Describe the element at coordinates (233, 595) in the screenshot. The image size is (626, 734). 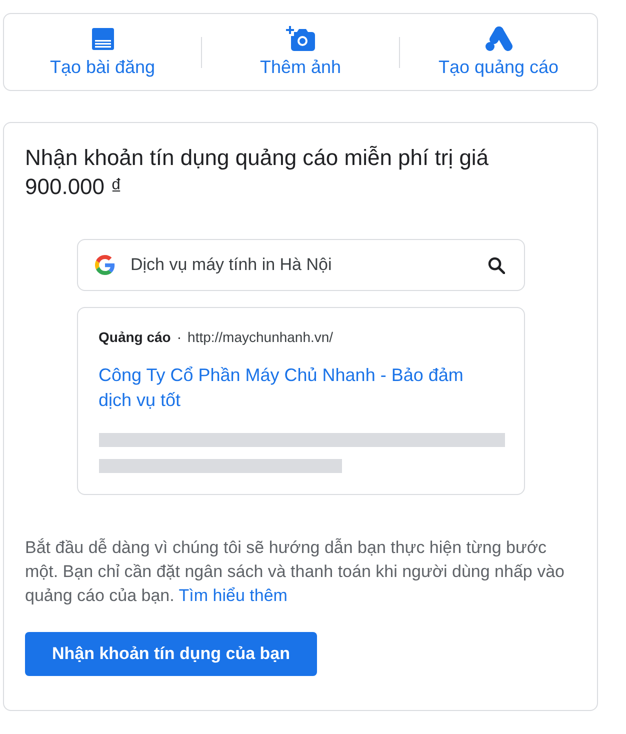
I see `learn-more-link: Tìm hiểu thêm` at that location.